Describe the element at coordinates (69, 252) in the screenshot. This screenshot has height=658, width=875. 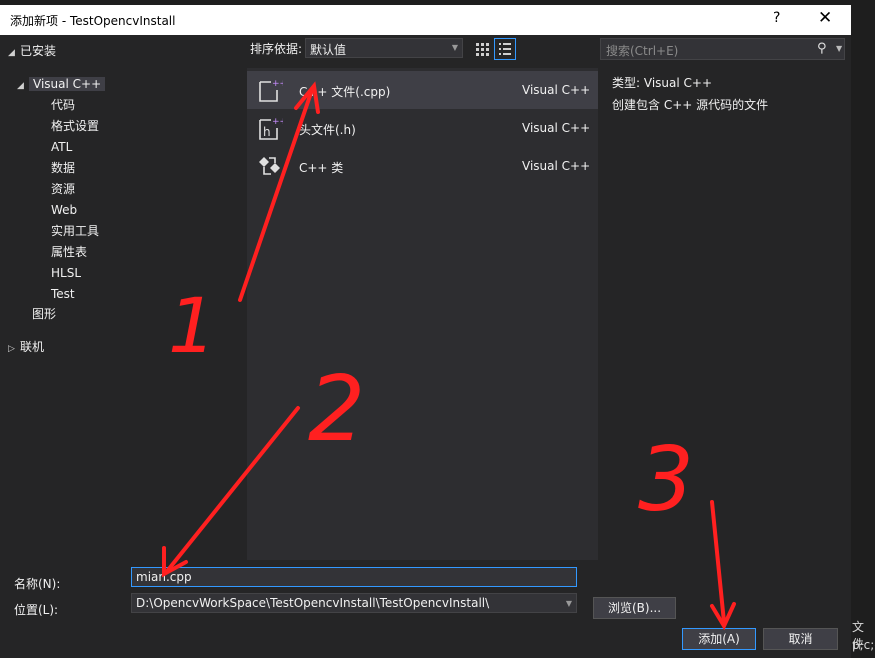
I see `tree-item-property-sheets: 属性表` at that location.